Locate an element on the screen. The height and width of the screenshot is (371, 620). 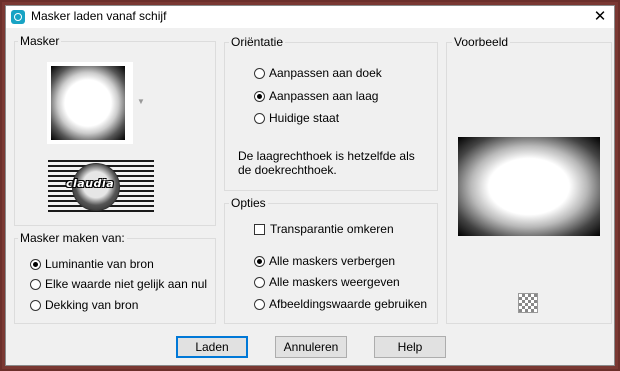
radio-maskers-verbergen: Alle maskers verbergen is located at coordinates (324, 261).